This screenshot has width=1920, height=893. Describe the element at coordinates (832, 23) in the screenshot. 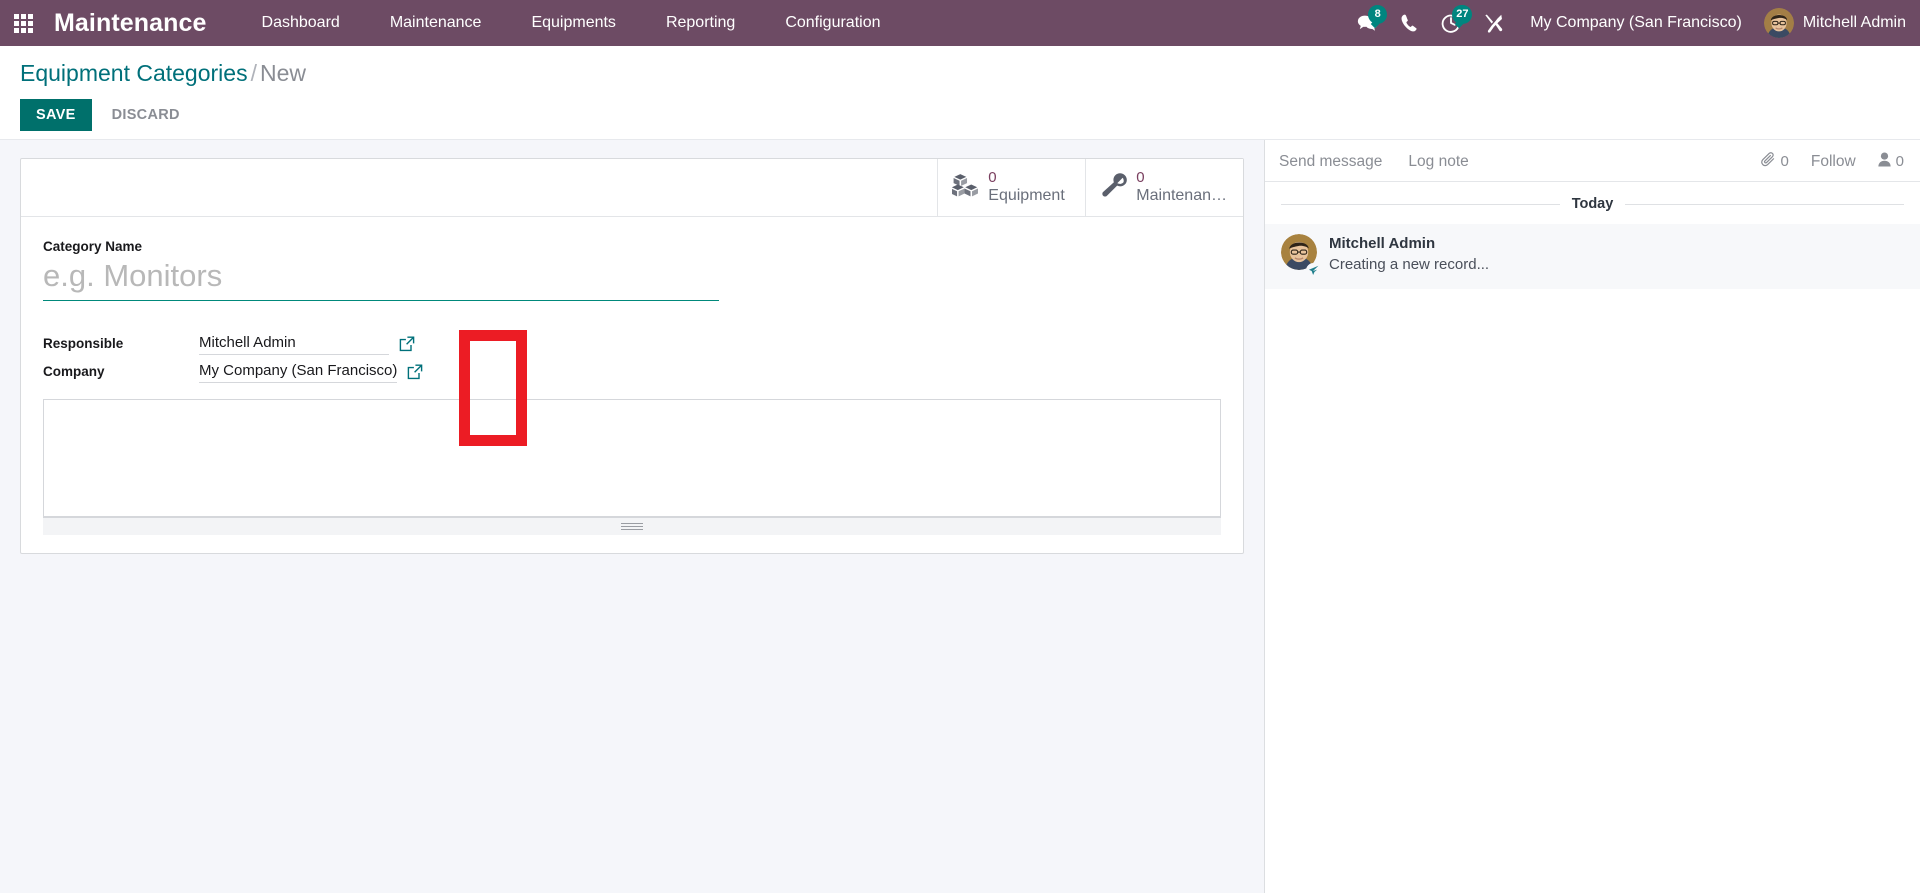

I see `menu-item-configuration: Configuration` at that location.